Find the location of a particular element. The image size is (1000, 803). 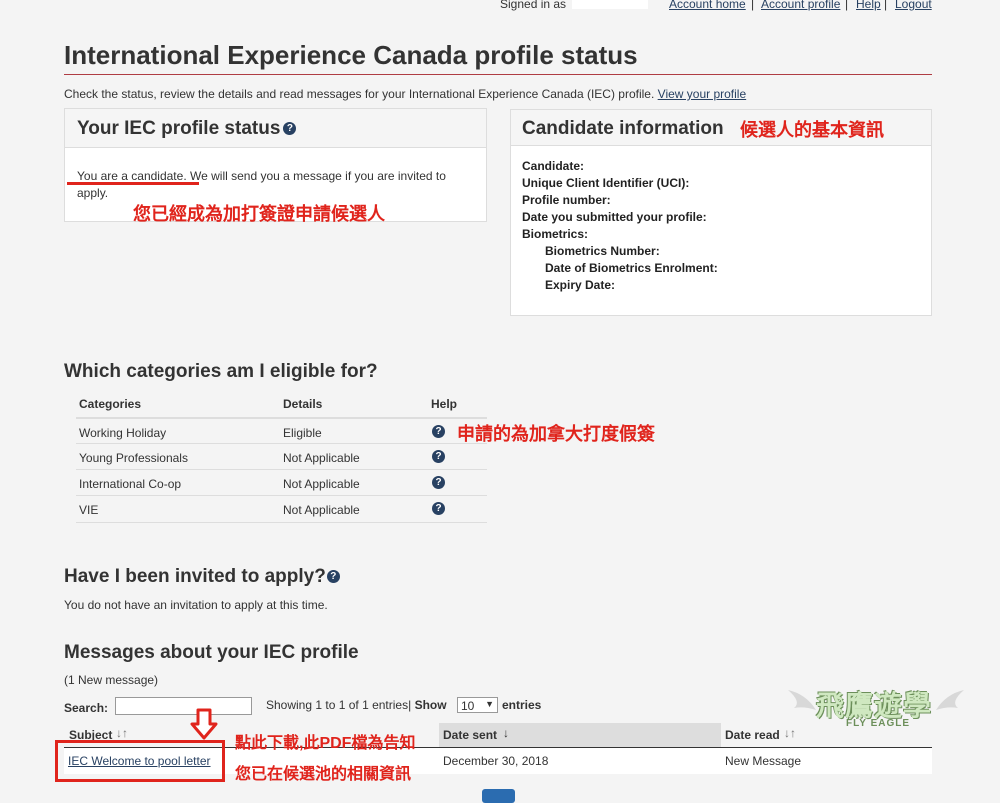

category-name: VIE is located at coordinates (89, 510).